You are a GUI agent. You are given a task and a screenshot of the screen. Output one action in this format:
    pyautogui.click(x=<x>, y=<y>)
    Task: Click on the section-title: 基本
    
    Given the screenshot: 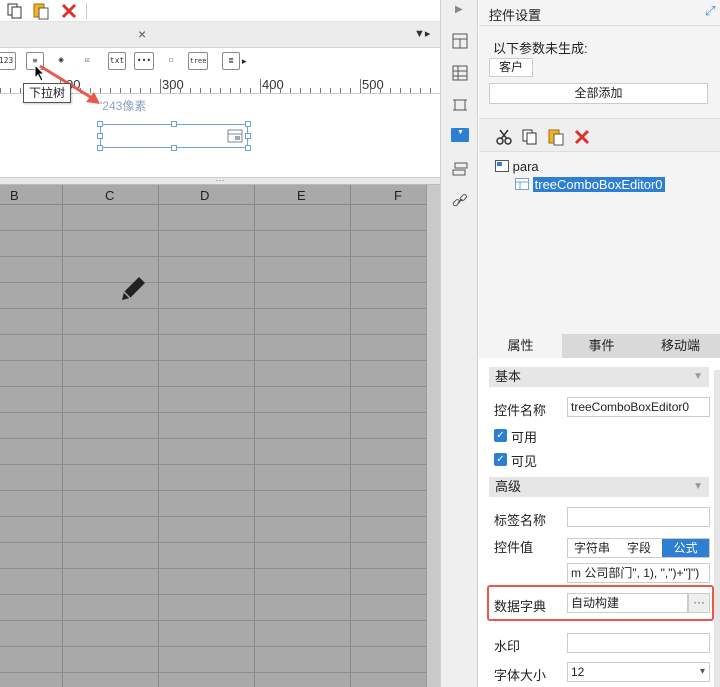 What is the action you would take?
    pyautogui.click(x=508, y=376)
    